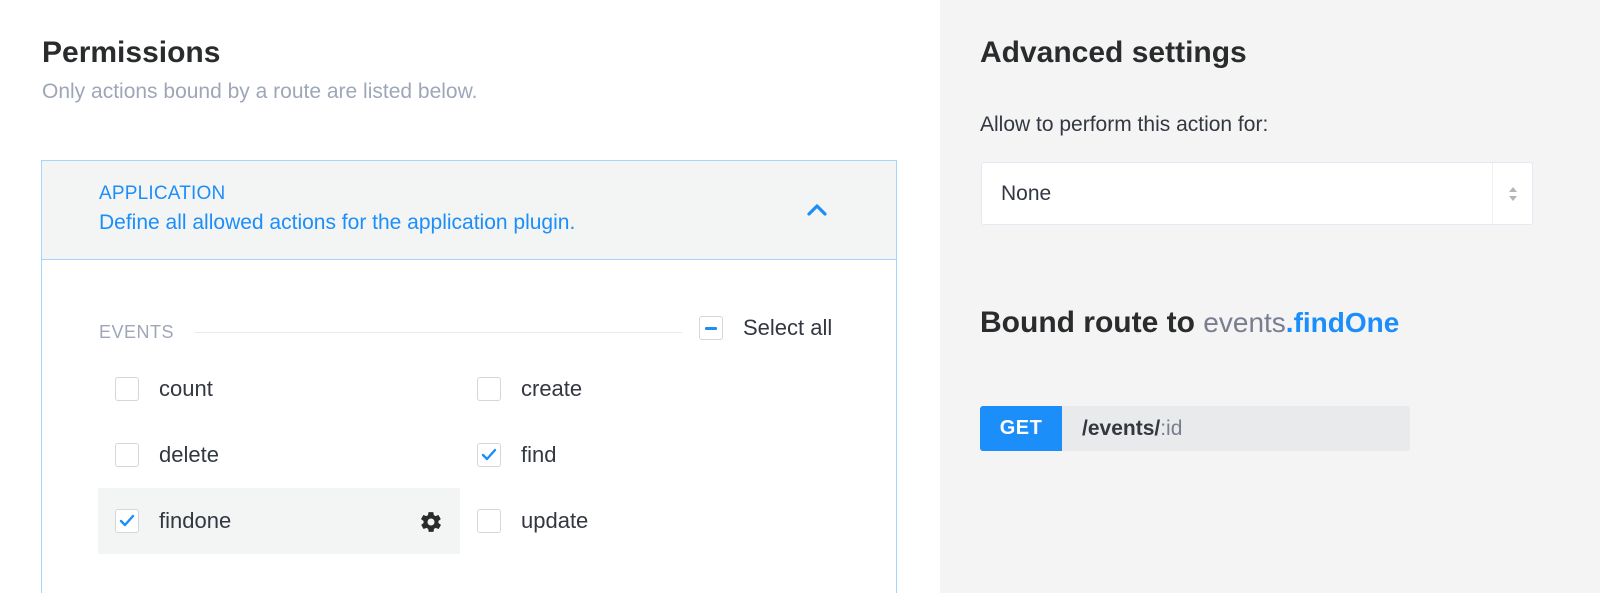 The width and height of the screenshot is (1600, 593). I want to click on plugin-name: APPLICATION, so click(162, 193).